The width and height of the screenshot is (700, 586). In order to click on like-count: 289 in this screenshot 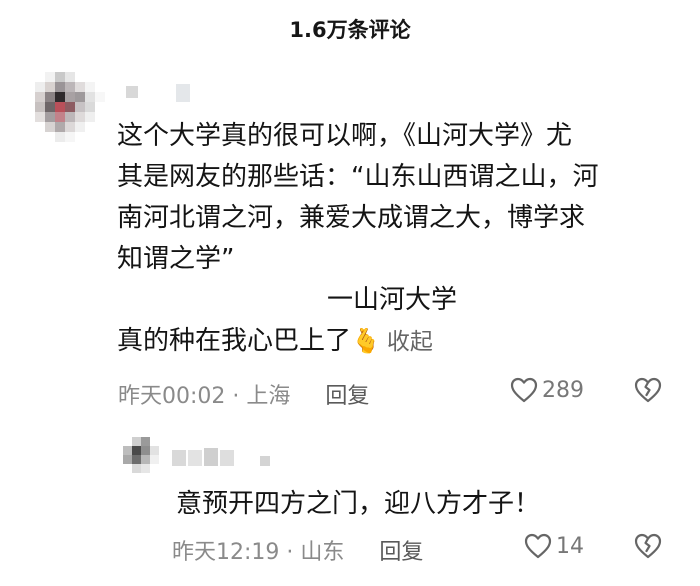, I will do `click(563, 390)`.